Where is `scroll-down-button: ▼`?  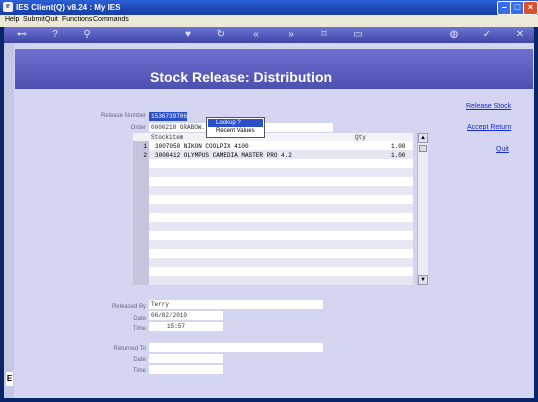 scroll-down-button: ▼ is located at coordinates (423, 280).